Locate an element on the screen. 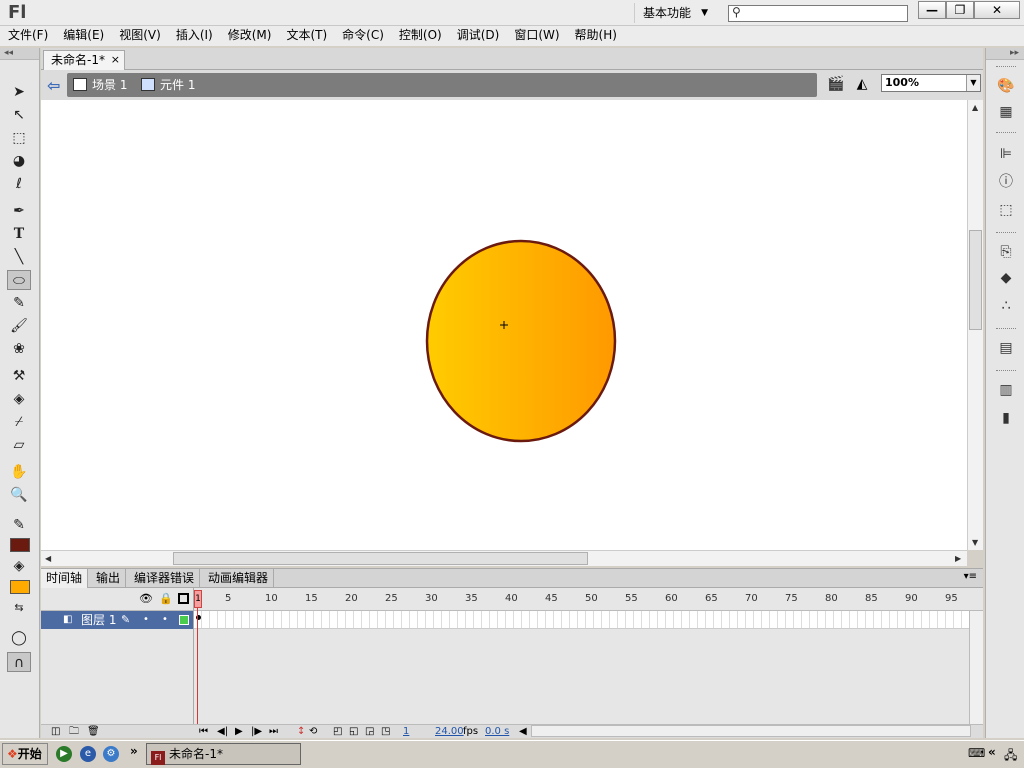 The width and height of the screenshot is (1024, 768). onion-outline-icon: ◱ is located at coordinates (353, 731).